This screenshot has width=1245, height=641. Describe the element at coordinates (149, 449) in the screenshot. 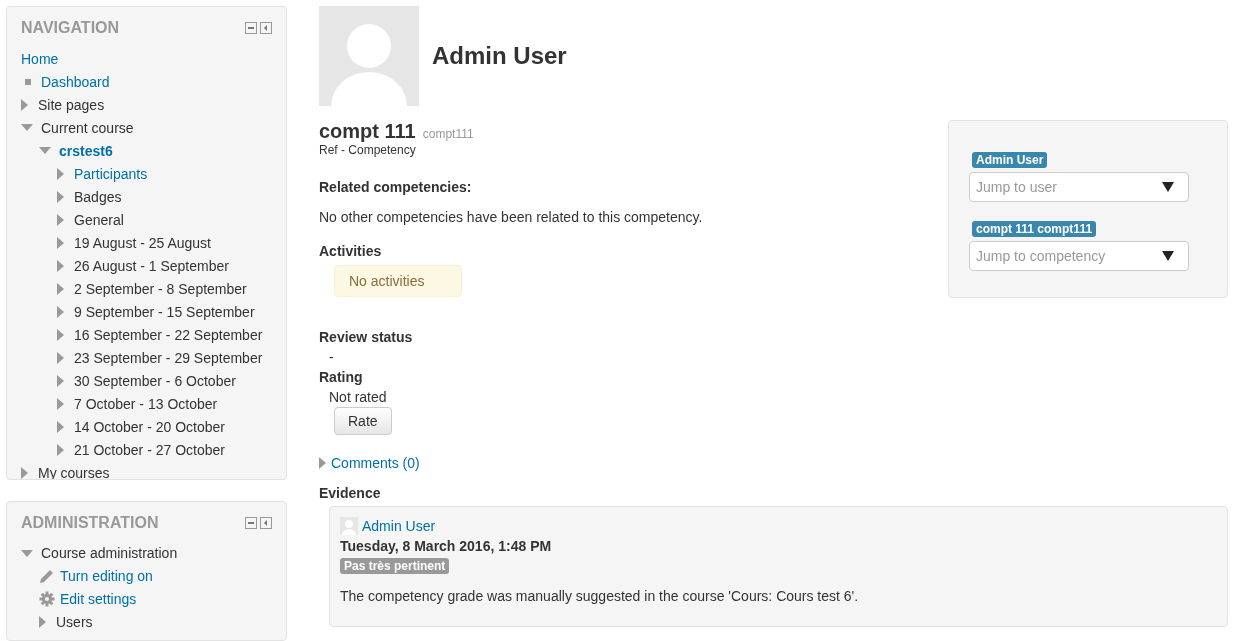

I see `nav-item: 21 October - 27 October` at that location.